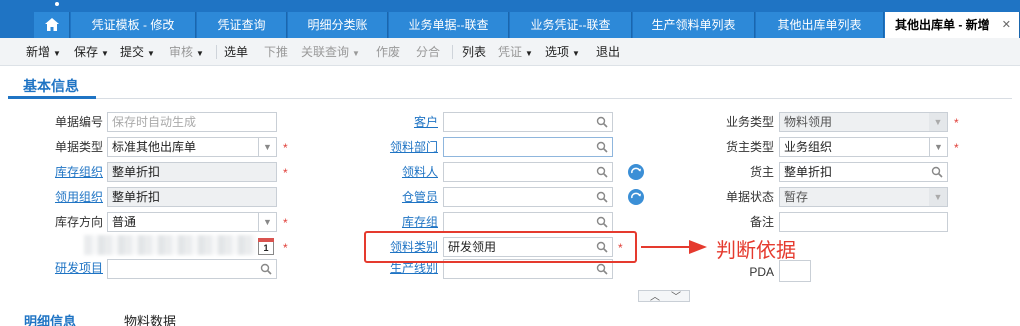 The height and width of the screenshot is (326, 1020). Describe the element at coordinates (388, 52) in the screenshot. I see `void-button: 作废` at that location.